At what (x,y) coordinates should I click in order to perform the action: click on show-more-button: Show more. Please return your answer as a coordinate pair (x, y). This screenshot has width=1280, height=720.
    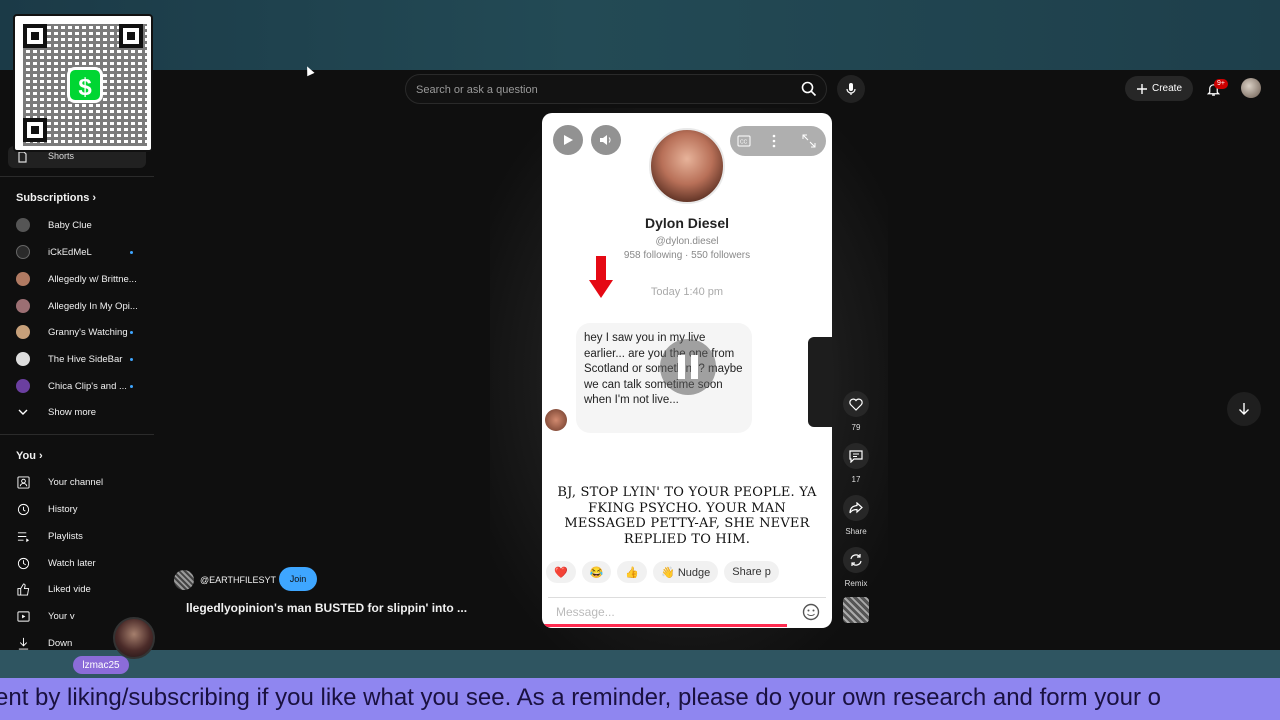
    Looking at the image, I should click on (81, 412).